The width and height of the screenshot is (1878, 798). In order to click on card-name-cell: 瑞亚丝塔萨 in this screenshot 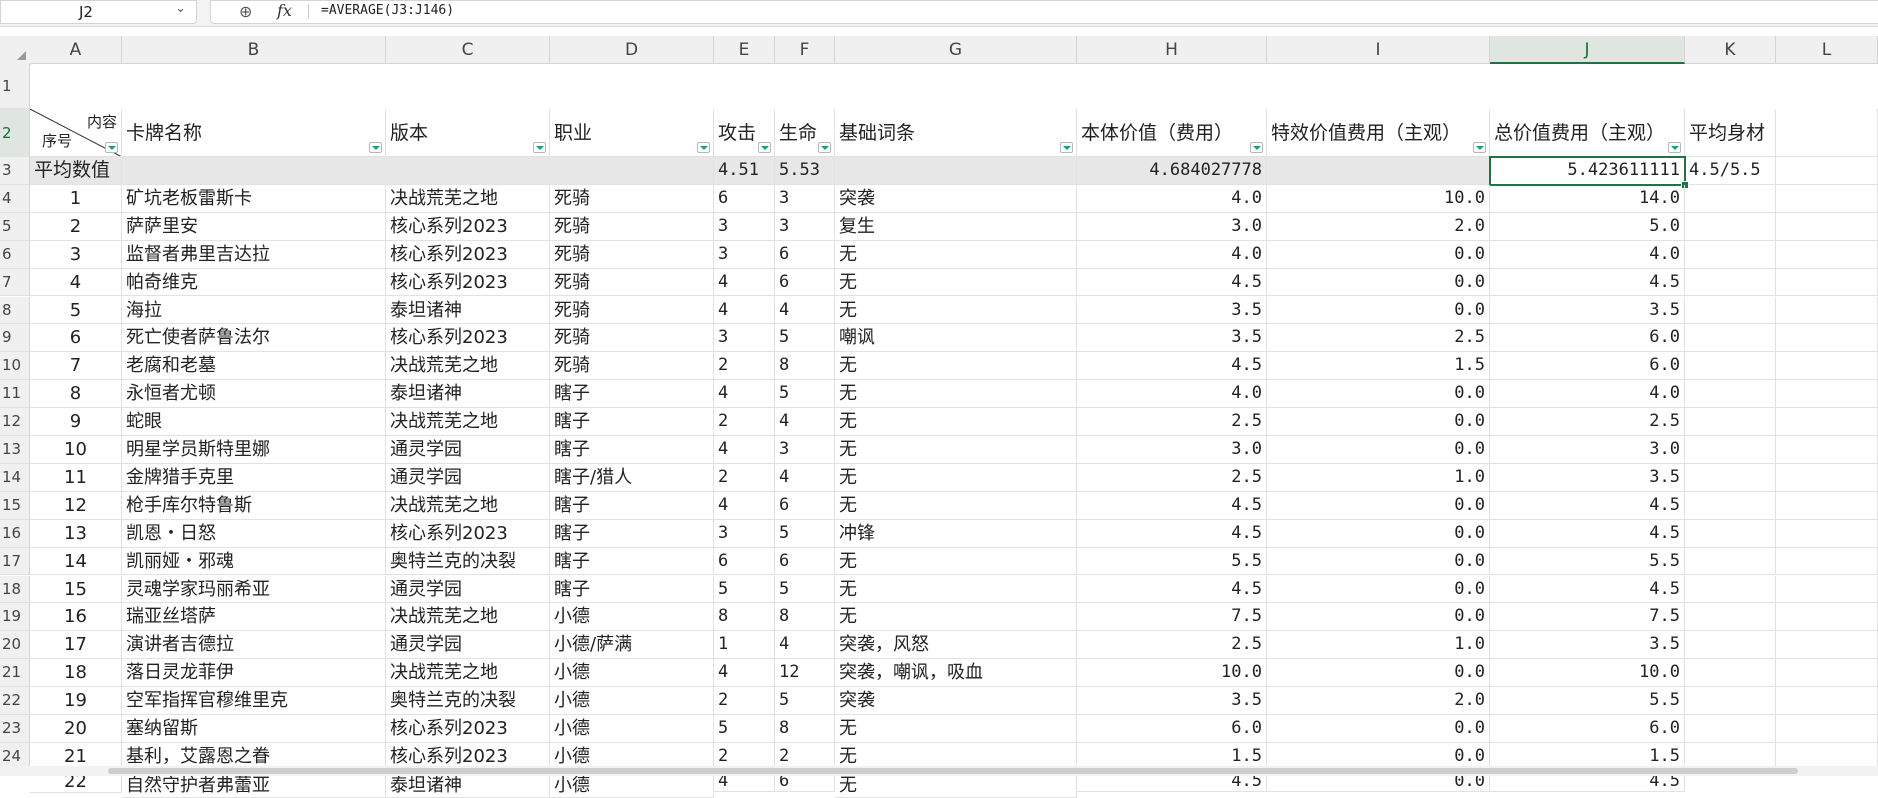, I will do `click(254, 617)`.